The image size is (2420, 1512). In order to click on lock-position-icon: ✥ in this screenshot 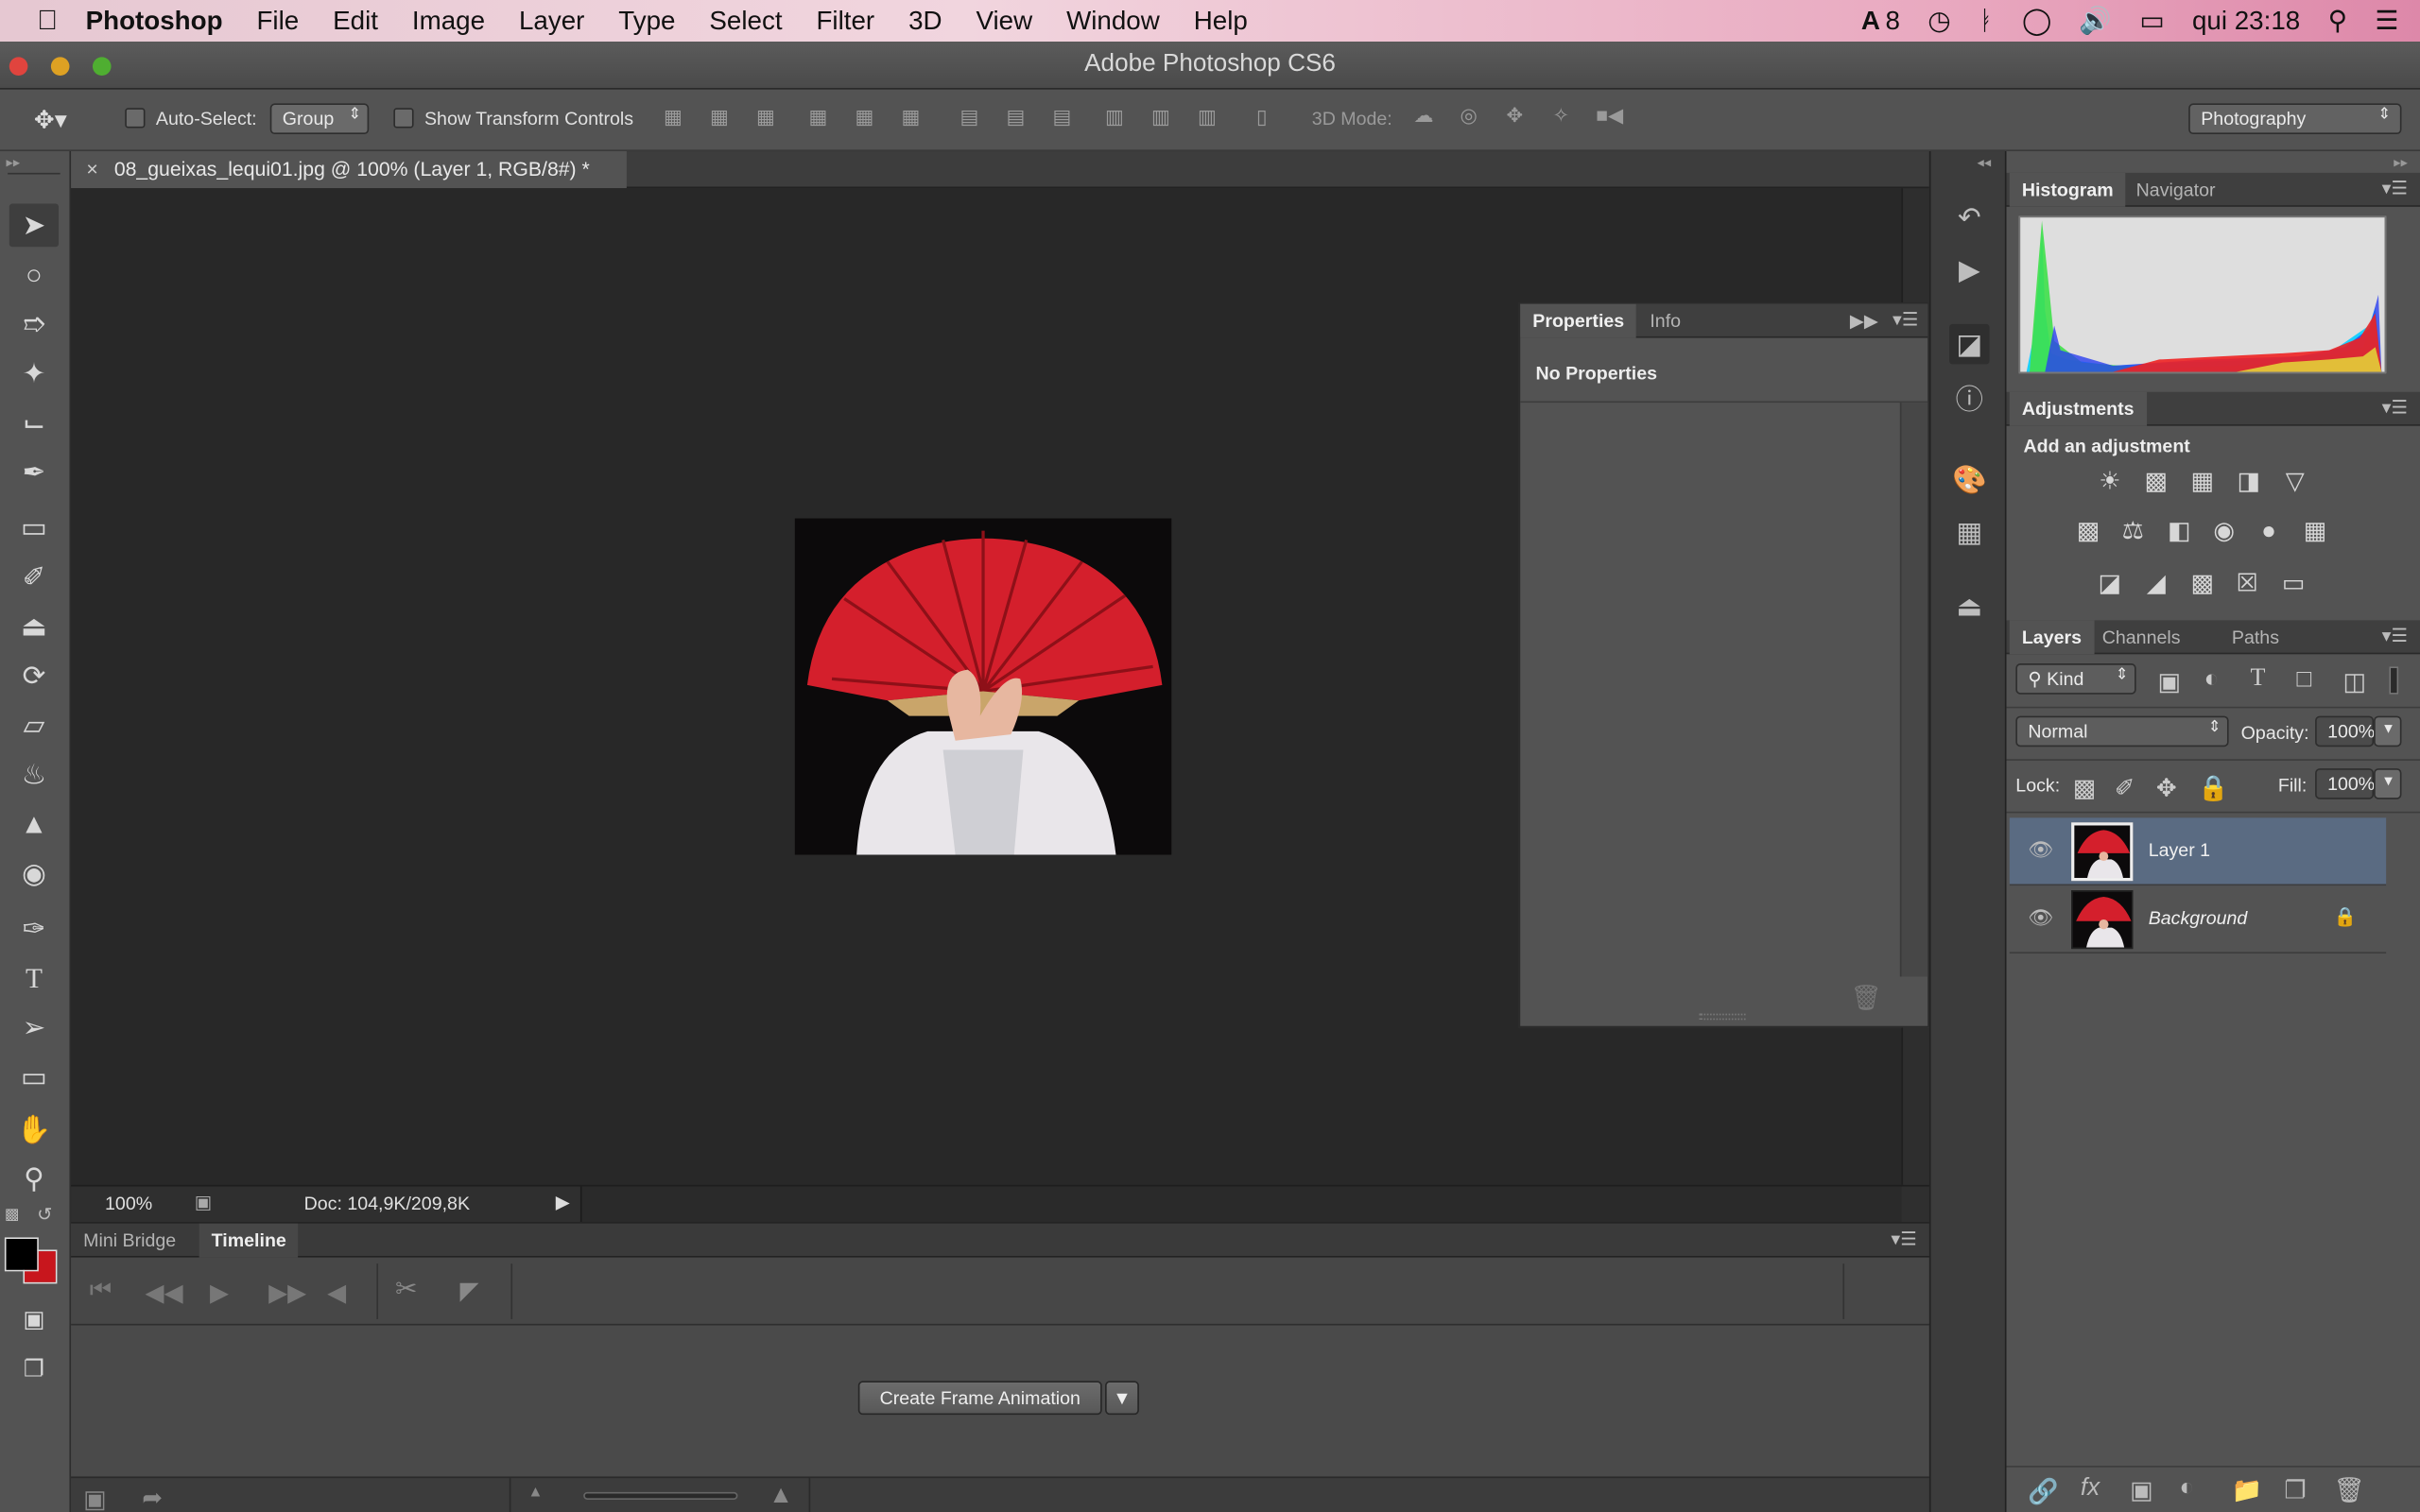, I will do `click(2166, 788)`.